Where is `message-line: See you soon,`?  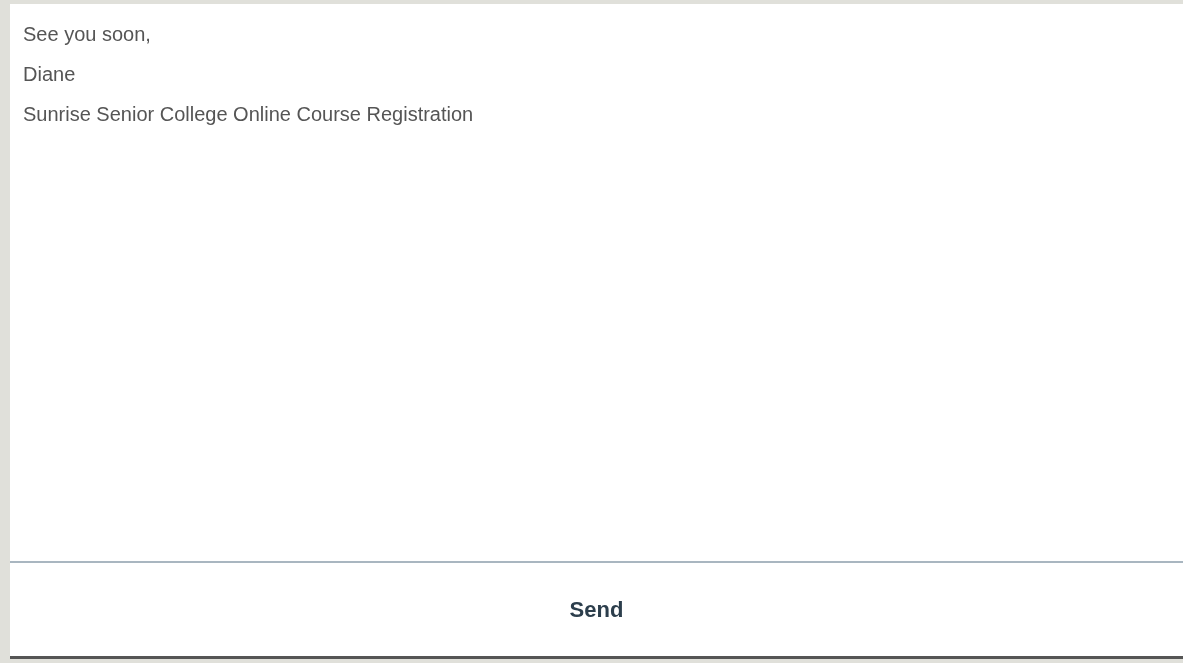
message-line: See you soon, is located at coordinates (87, 34).